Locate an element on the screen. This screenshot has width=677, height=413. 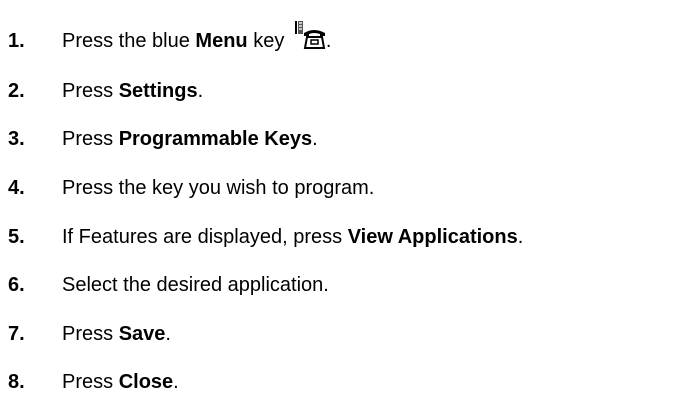
step-text-suffix: . is located at coordinates (328, 41).